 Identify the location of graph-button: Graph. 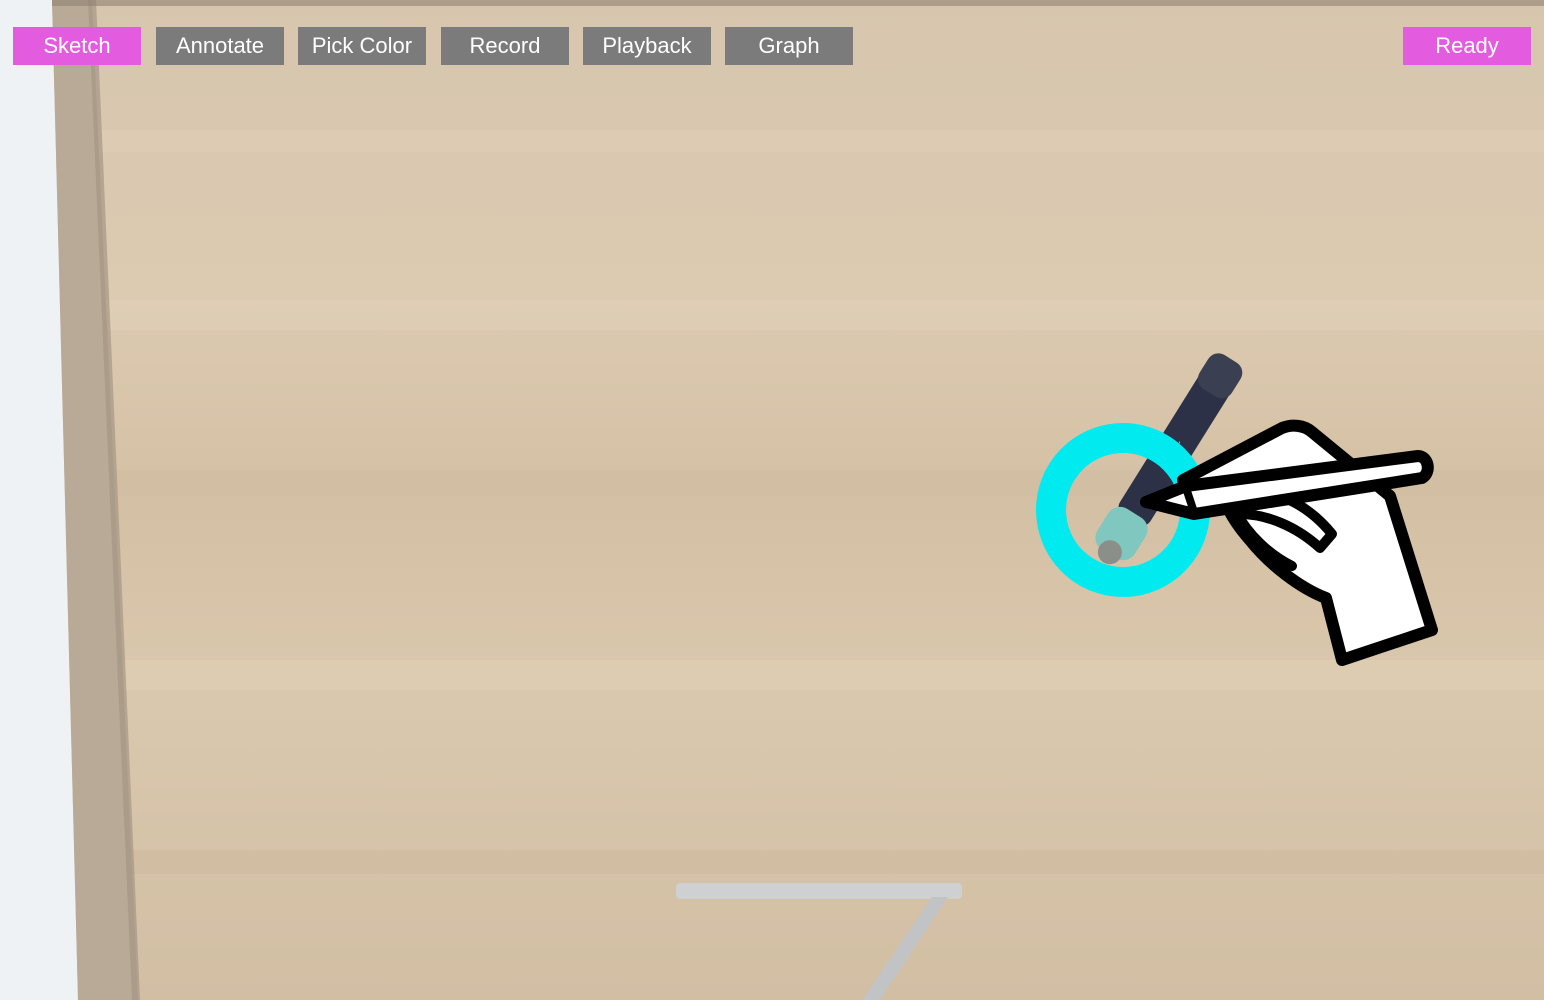
(789, 46).